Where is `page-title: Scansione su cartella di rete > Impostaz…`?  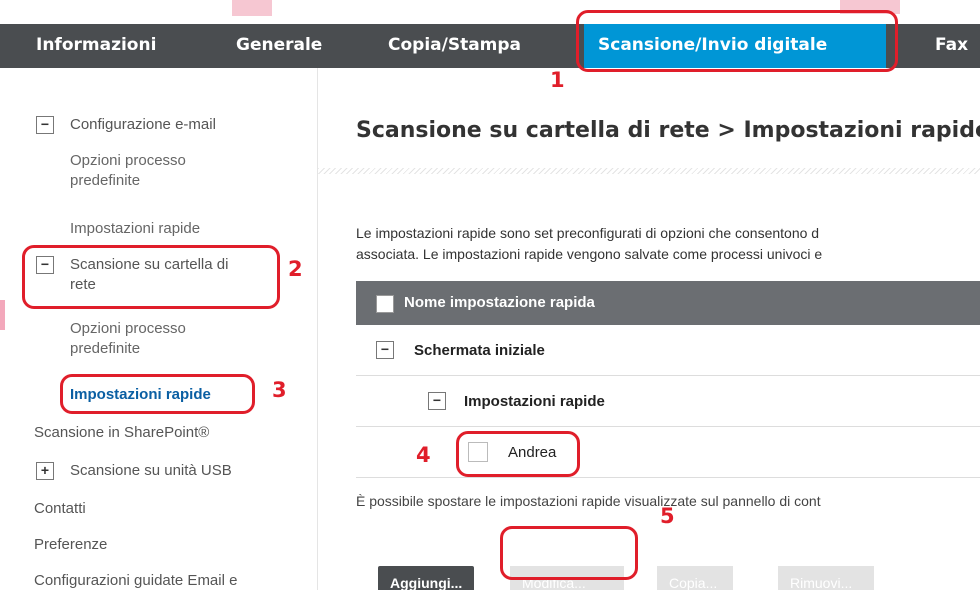
page-title: Scansione su cartella di rete > Impostaz… is located at coordinates (668, 130).